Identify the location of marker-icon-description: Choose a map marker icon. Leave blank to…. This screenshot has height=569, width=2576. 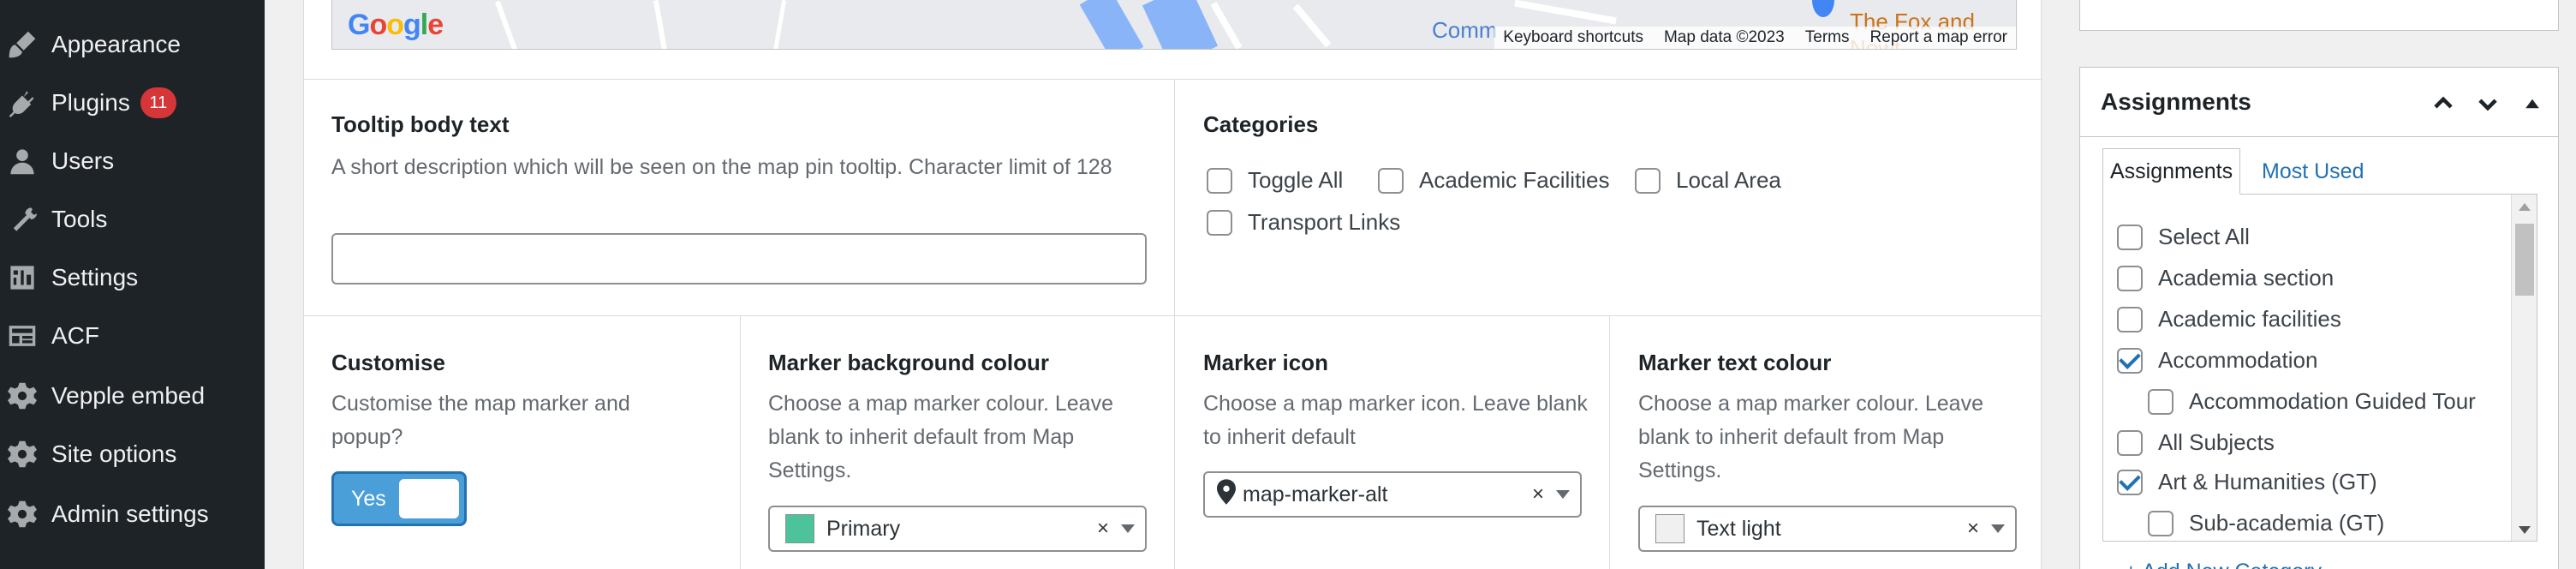
(1395, 420).